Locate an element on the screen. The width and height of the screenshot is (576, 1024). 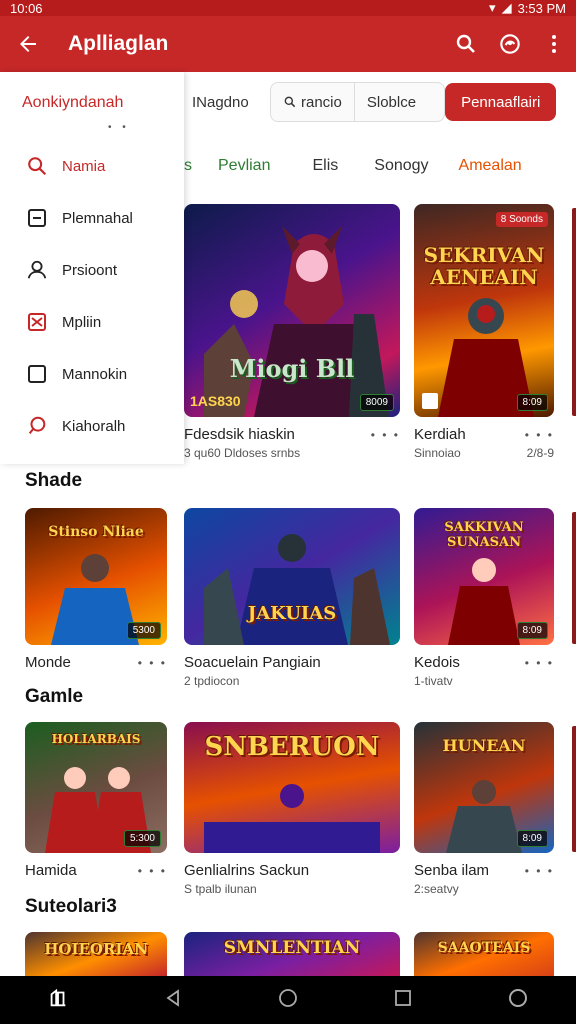
game-cover-image: Miogi Bll 1AS830 8009 is located at coordinates (292, 310).